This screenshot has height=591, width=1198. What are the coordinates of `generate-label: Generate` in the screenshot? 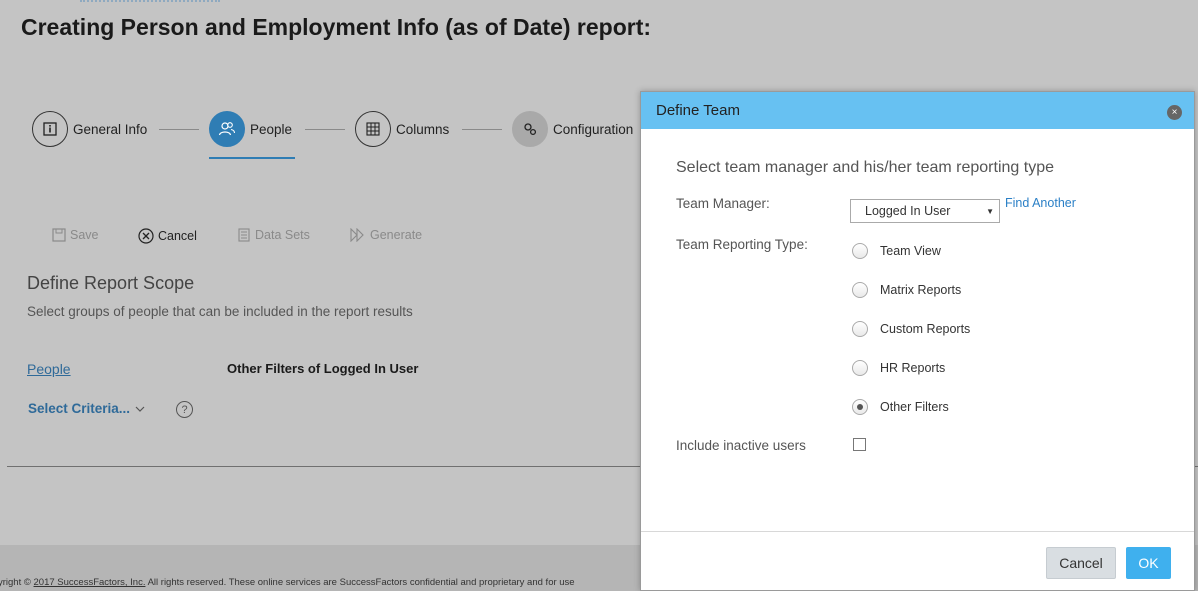 It's located at (396, 235).